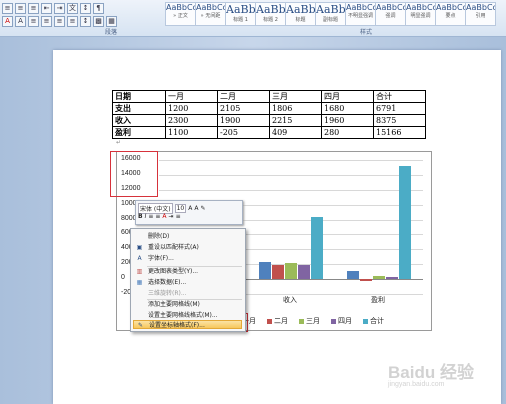 This screenshot has height=404, width=506. What do you see at coordinates (300, 14) in the screenshot?
I see `style-item: AaBbC标题` at bounding box center [300, 14].